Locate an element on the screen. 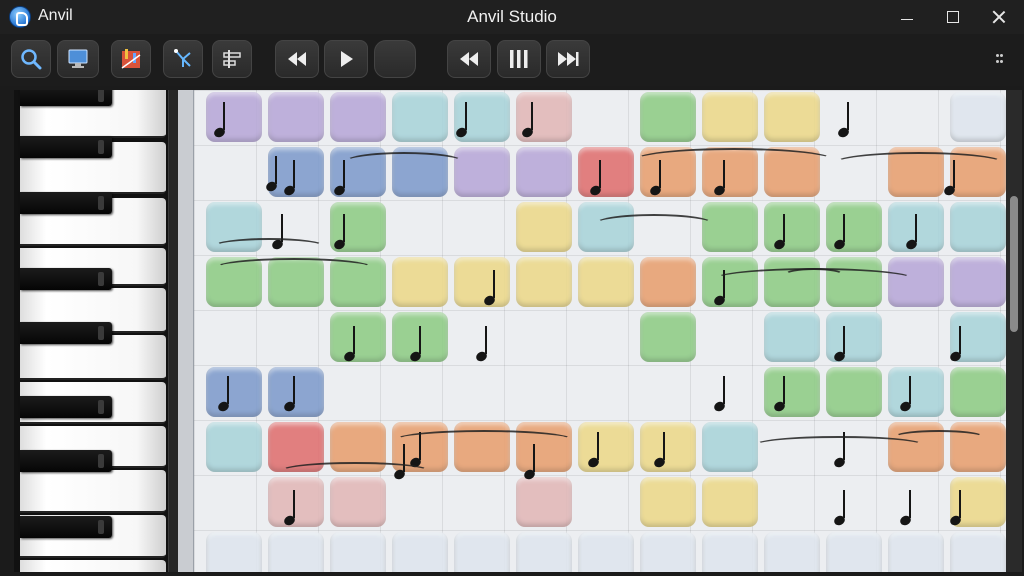  mixer-button is located at coordinates (131, 59).